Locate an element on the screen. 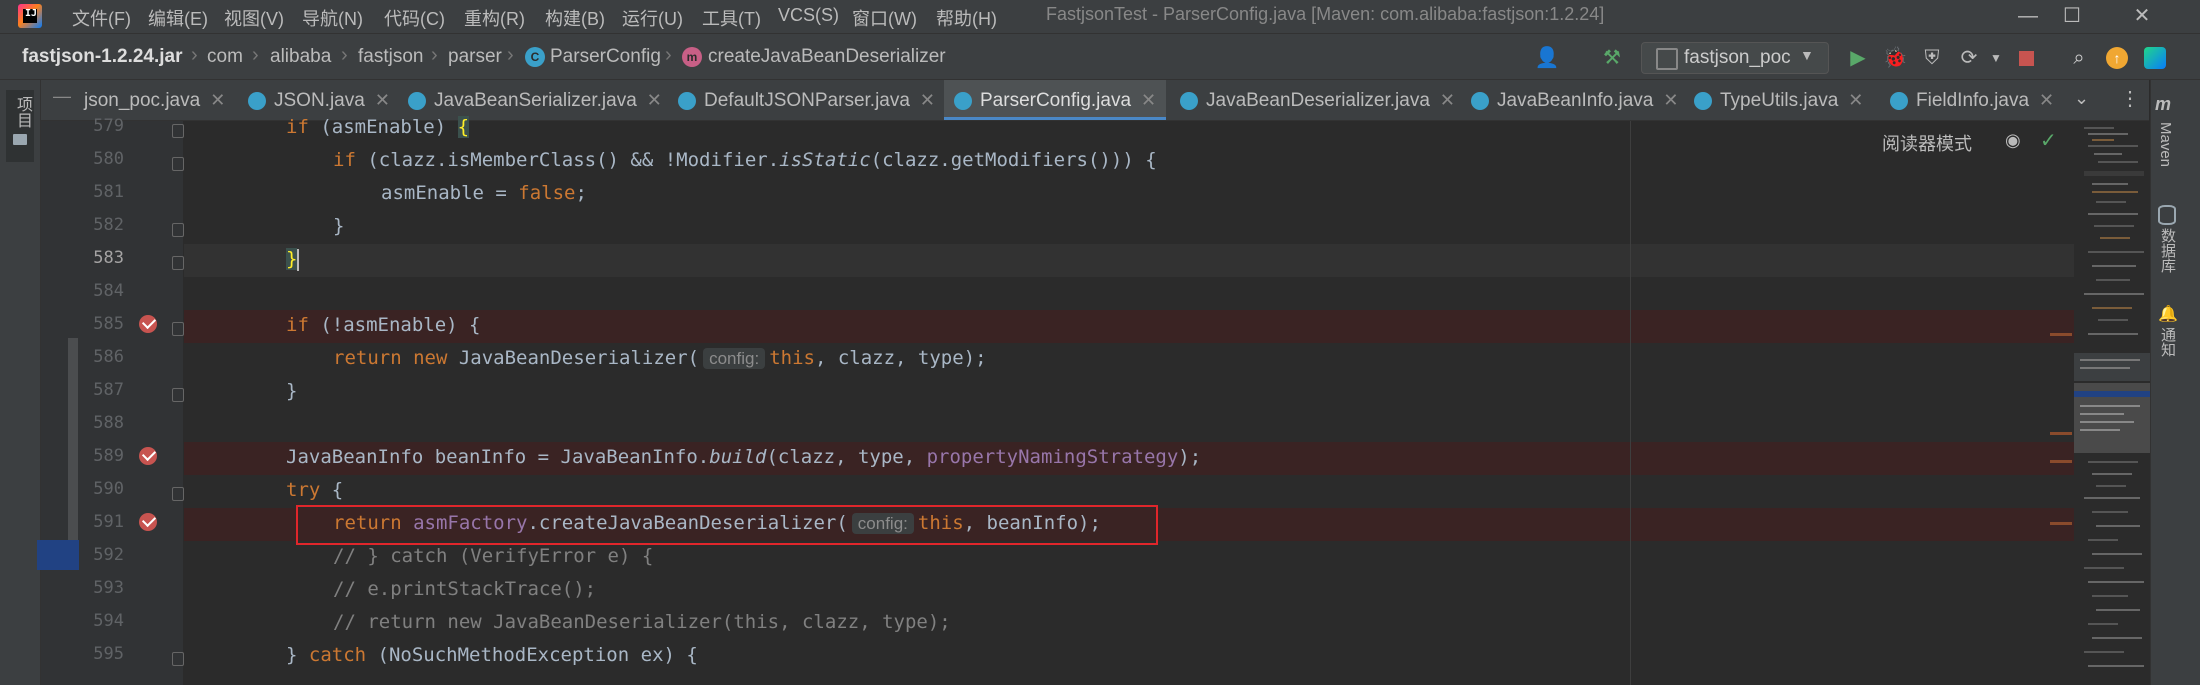 The image size is (2200, 685). database-icon is located at coordinates (2167, 215).